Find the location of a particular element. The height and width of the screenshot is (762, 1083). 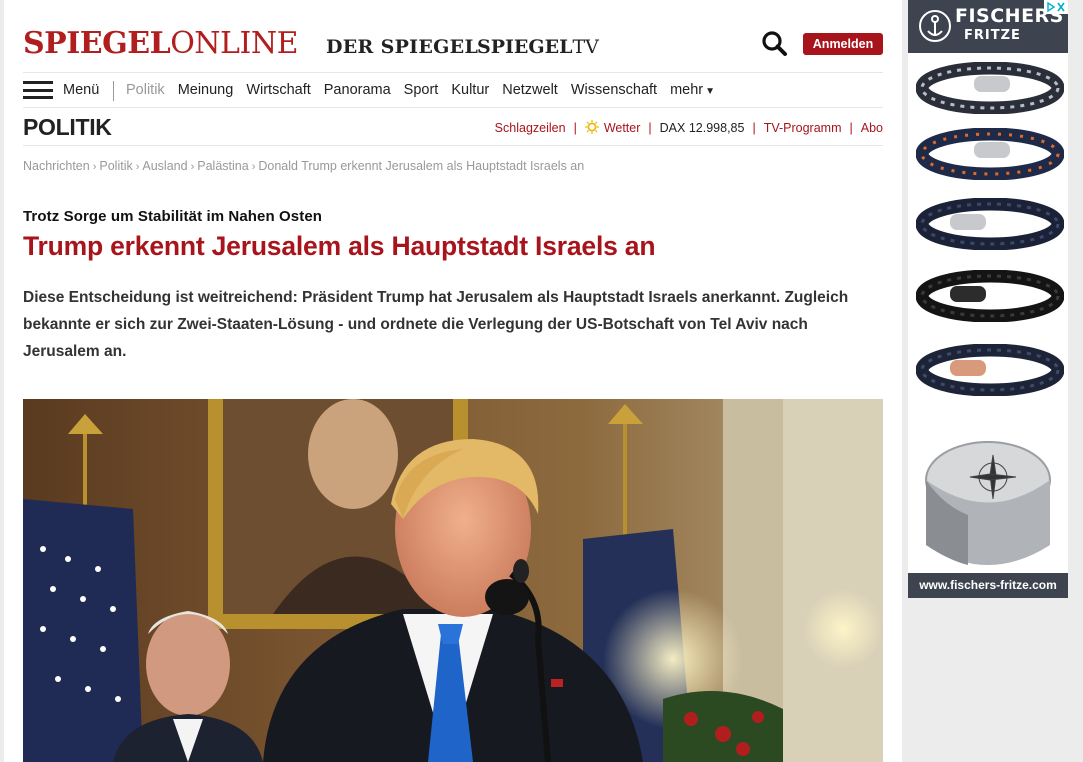

spiegel-tv-logo: SPIEGELTV is located at coordinates (538, 47).